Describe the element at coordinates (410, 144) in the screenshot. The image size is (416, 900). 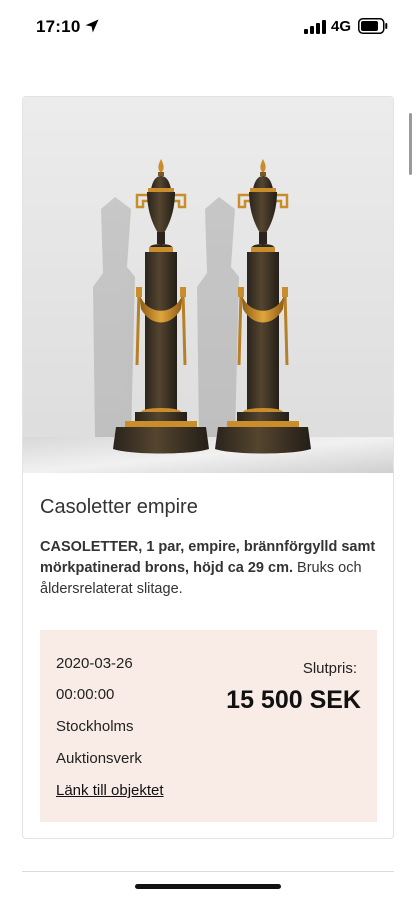
I see `scroll-indicator` at that location.